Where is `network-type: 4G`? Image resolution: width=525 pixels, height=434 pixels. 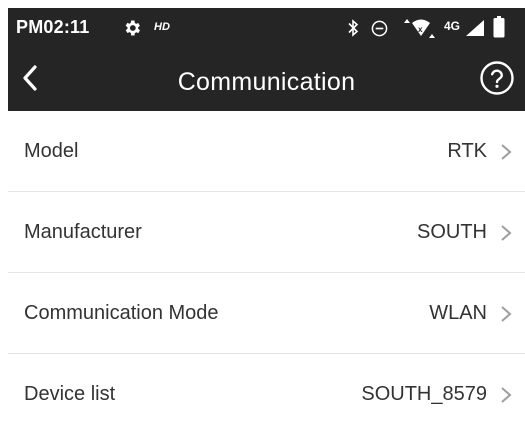
network-type: 4G is located at coordinates (452, 26).